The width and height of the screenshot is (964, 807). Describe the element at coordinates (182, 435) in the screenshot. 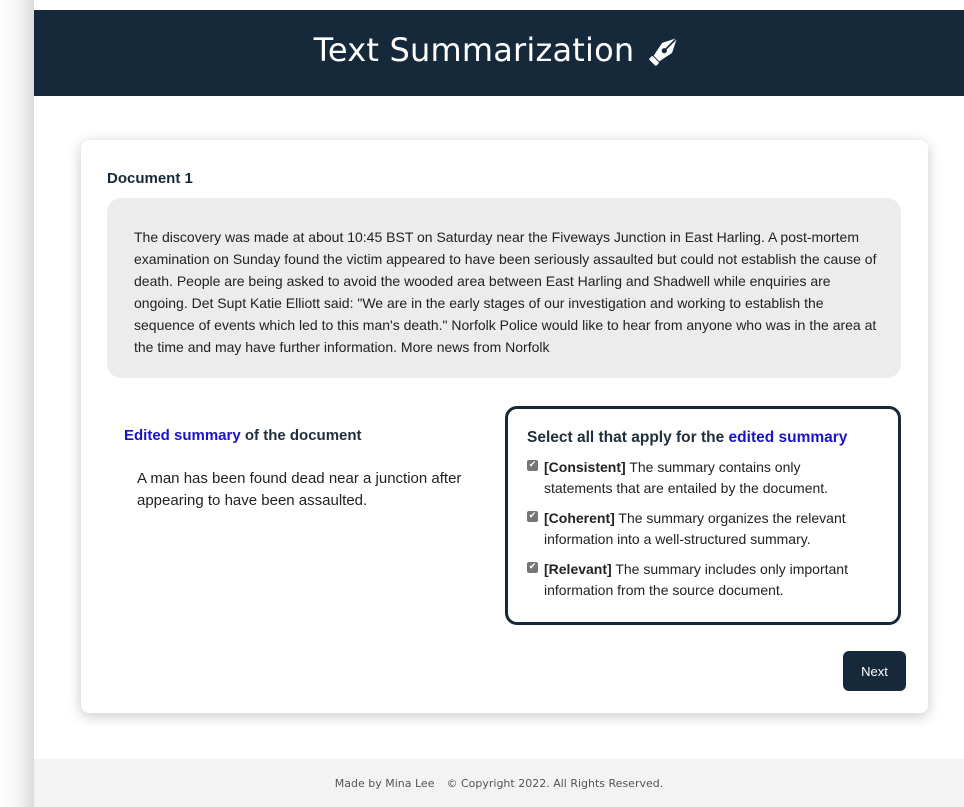

I see `summary-heading-accent: Edited summary` at that location.